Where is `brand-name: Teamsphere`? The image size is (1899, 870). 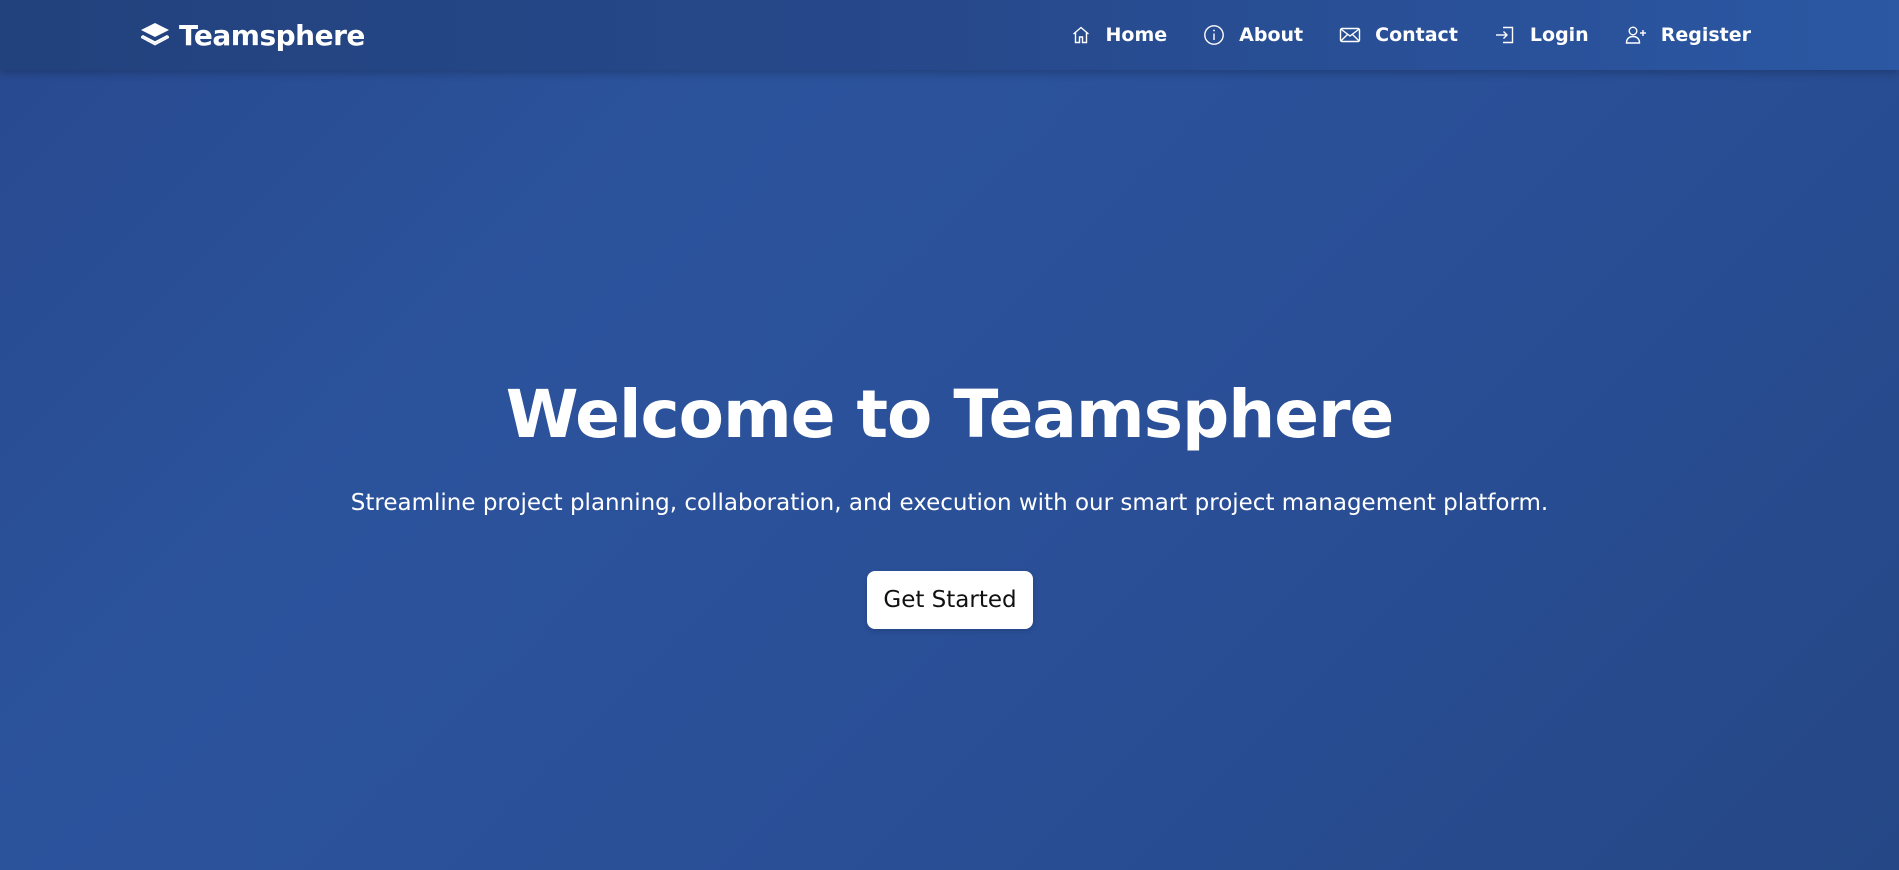
brand-name: Teamsphere is located at coordinates (272, 35).